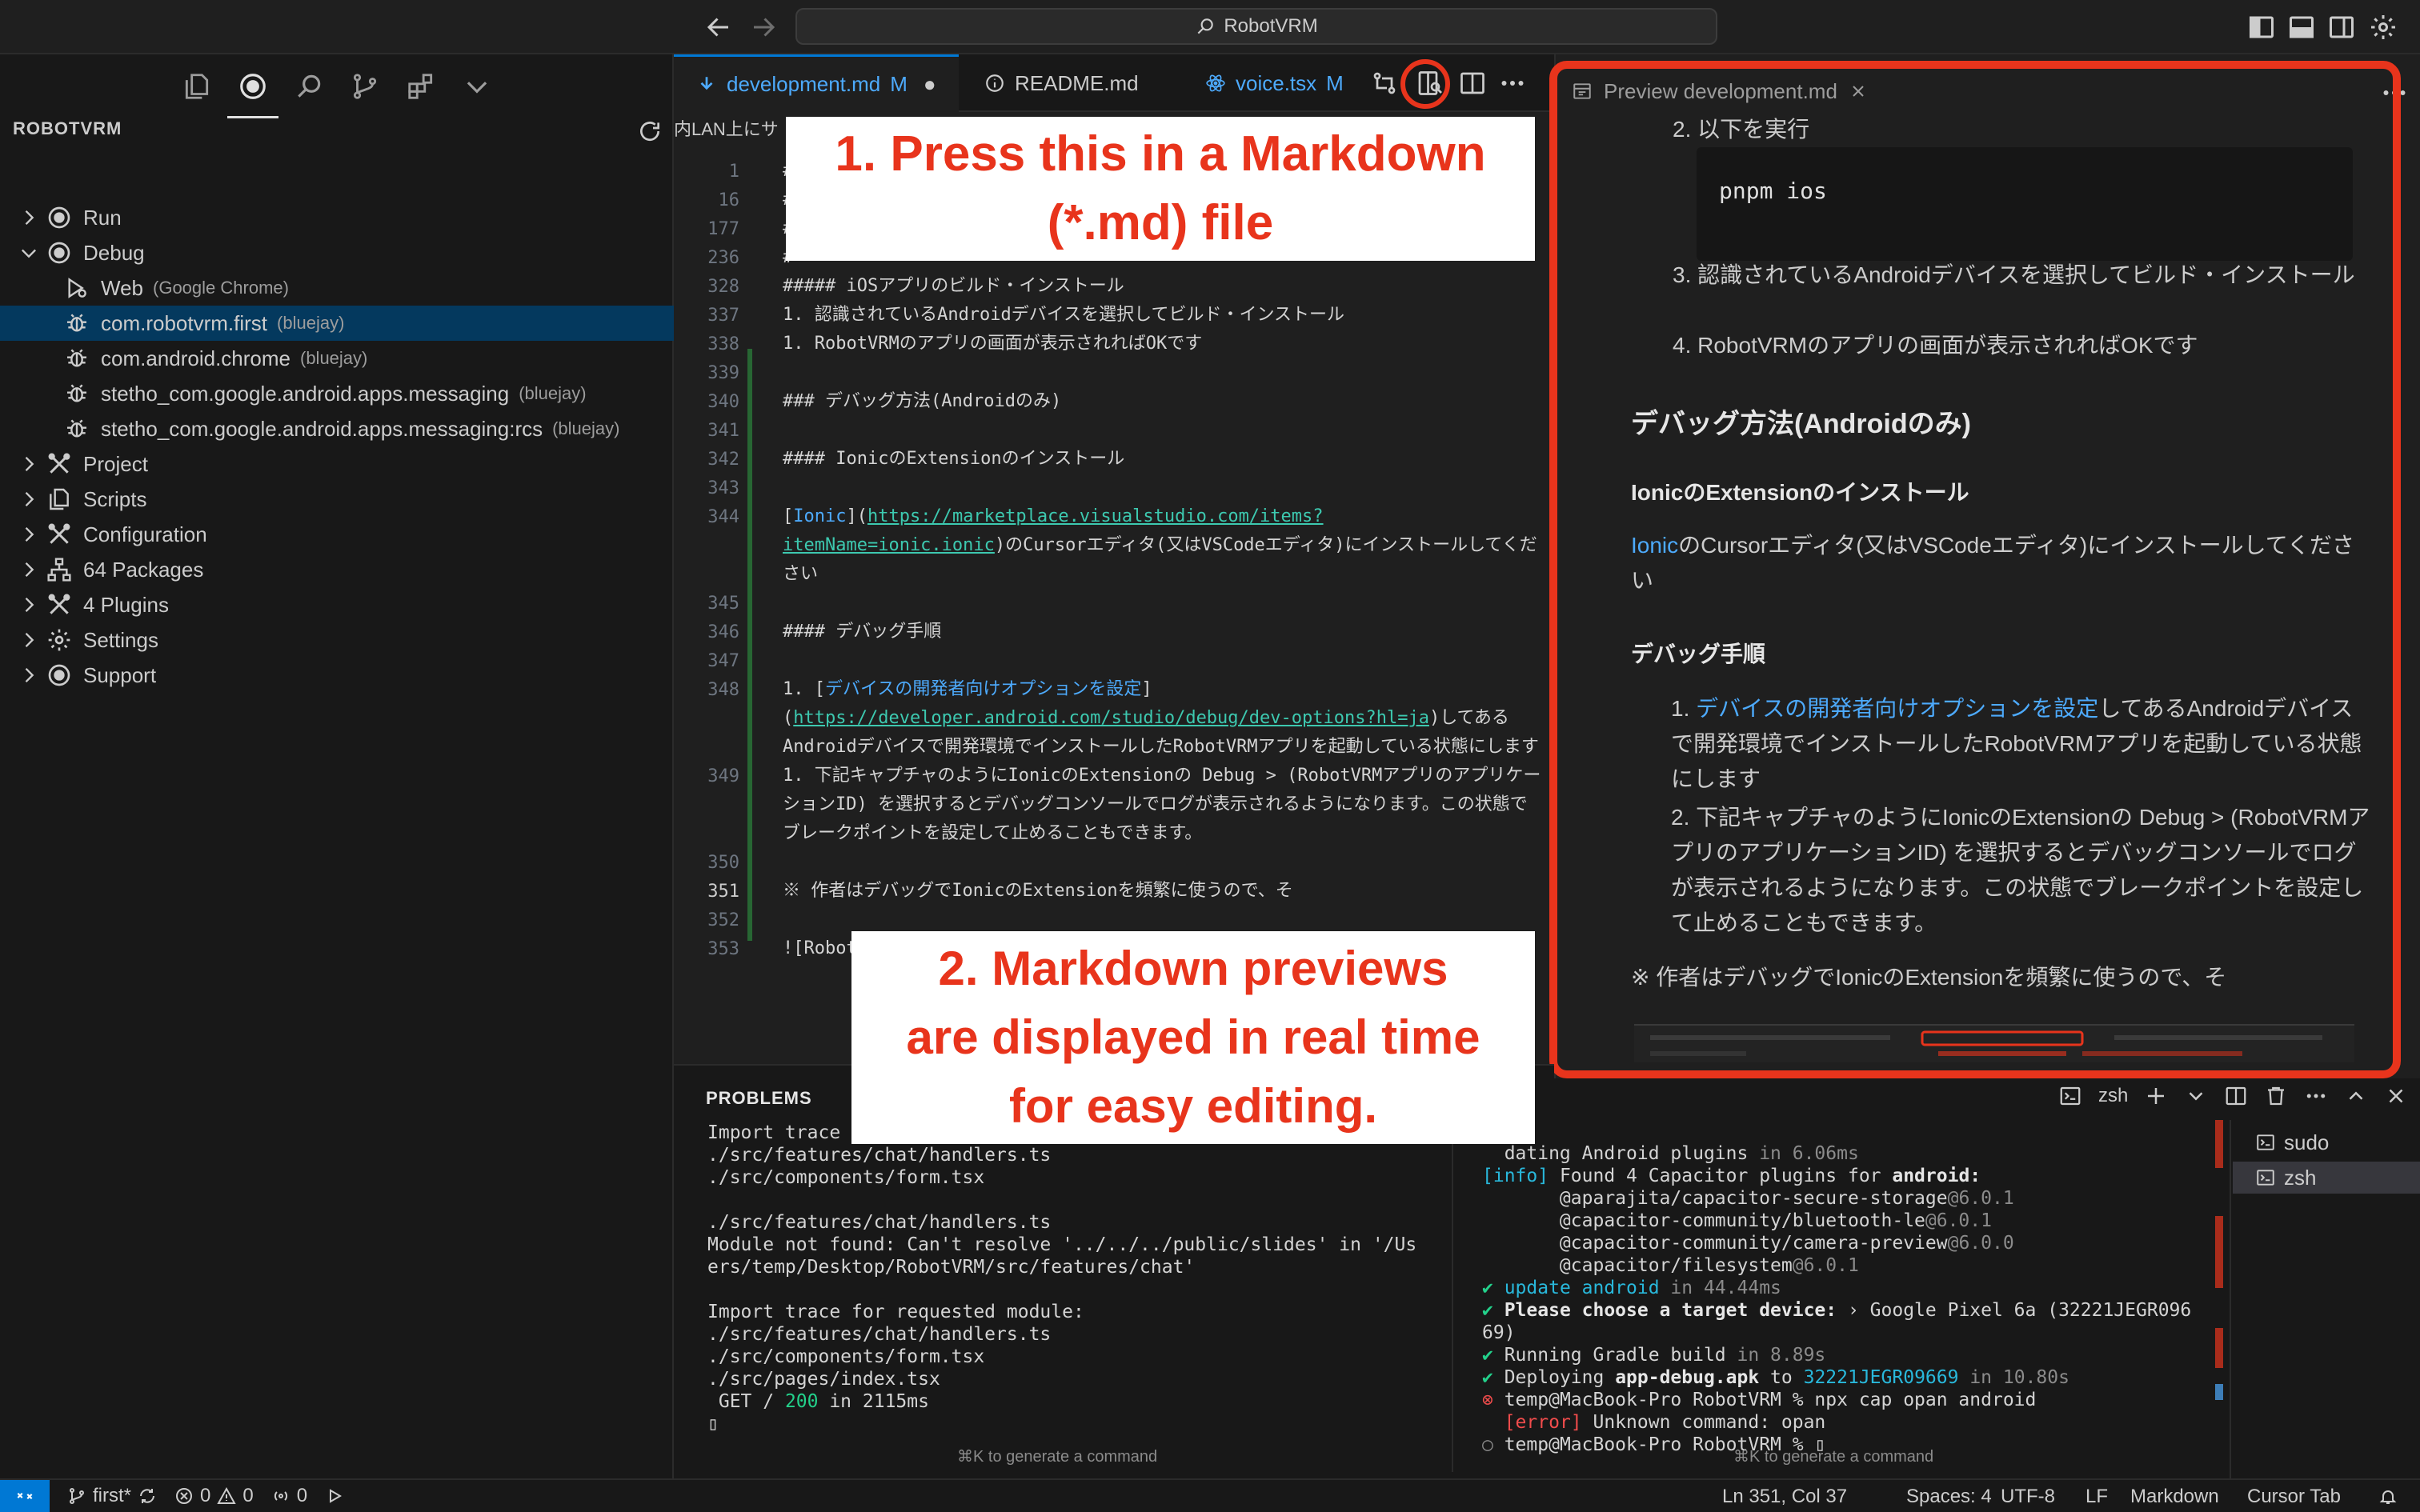 The height and width of the screenshot is (1512, 2420). Describe the element at coordinates (143, 569) in the screenshot. I see `sidebar-item-label: 64 Packages` at that location.